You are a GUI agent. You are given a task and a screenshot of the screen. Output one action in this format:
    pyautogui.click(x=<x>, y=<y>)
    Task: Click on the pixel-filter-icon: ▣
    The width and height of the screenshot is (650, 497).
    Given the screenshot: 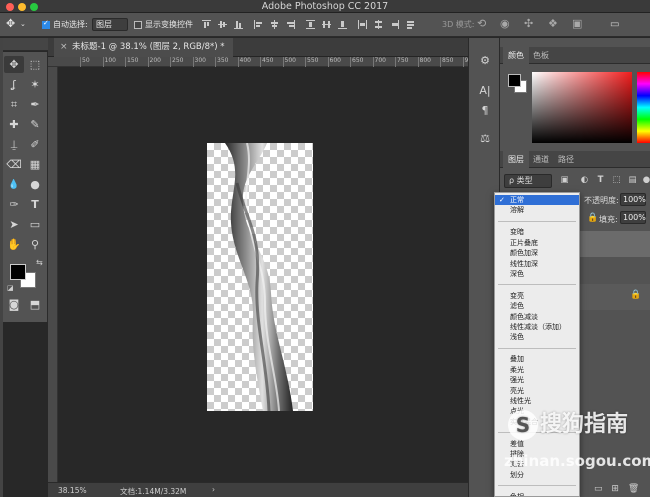 What is the action you would take?
    pyautogui.click(x=564, y=180)
    